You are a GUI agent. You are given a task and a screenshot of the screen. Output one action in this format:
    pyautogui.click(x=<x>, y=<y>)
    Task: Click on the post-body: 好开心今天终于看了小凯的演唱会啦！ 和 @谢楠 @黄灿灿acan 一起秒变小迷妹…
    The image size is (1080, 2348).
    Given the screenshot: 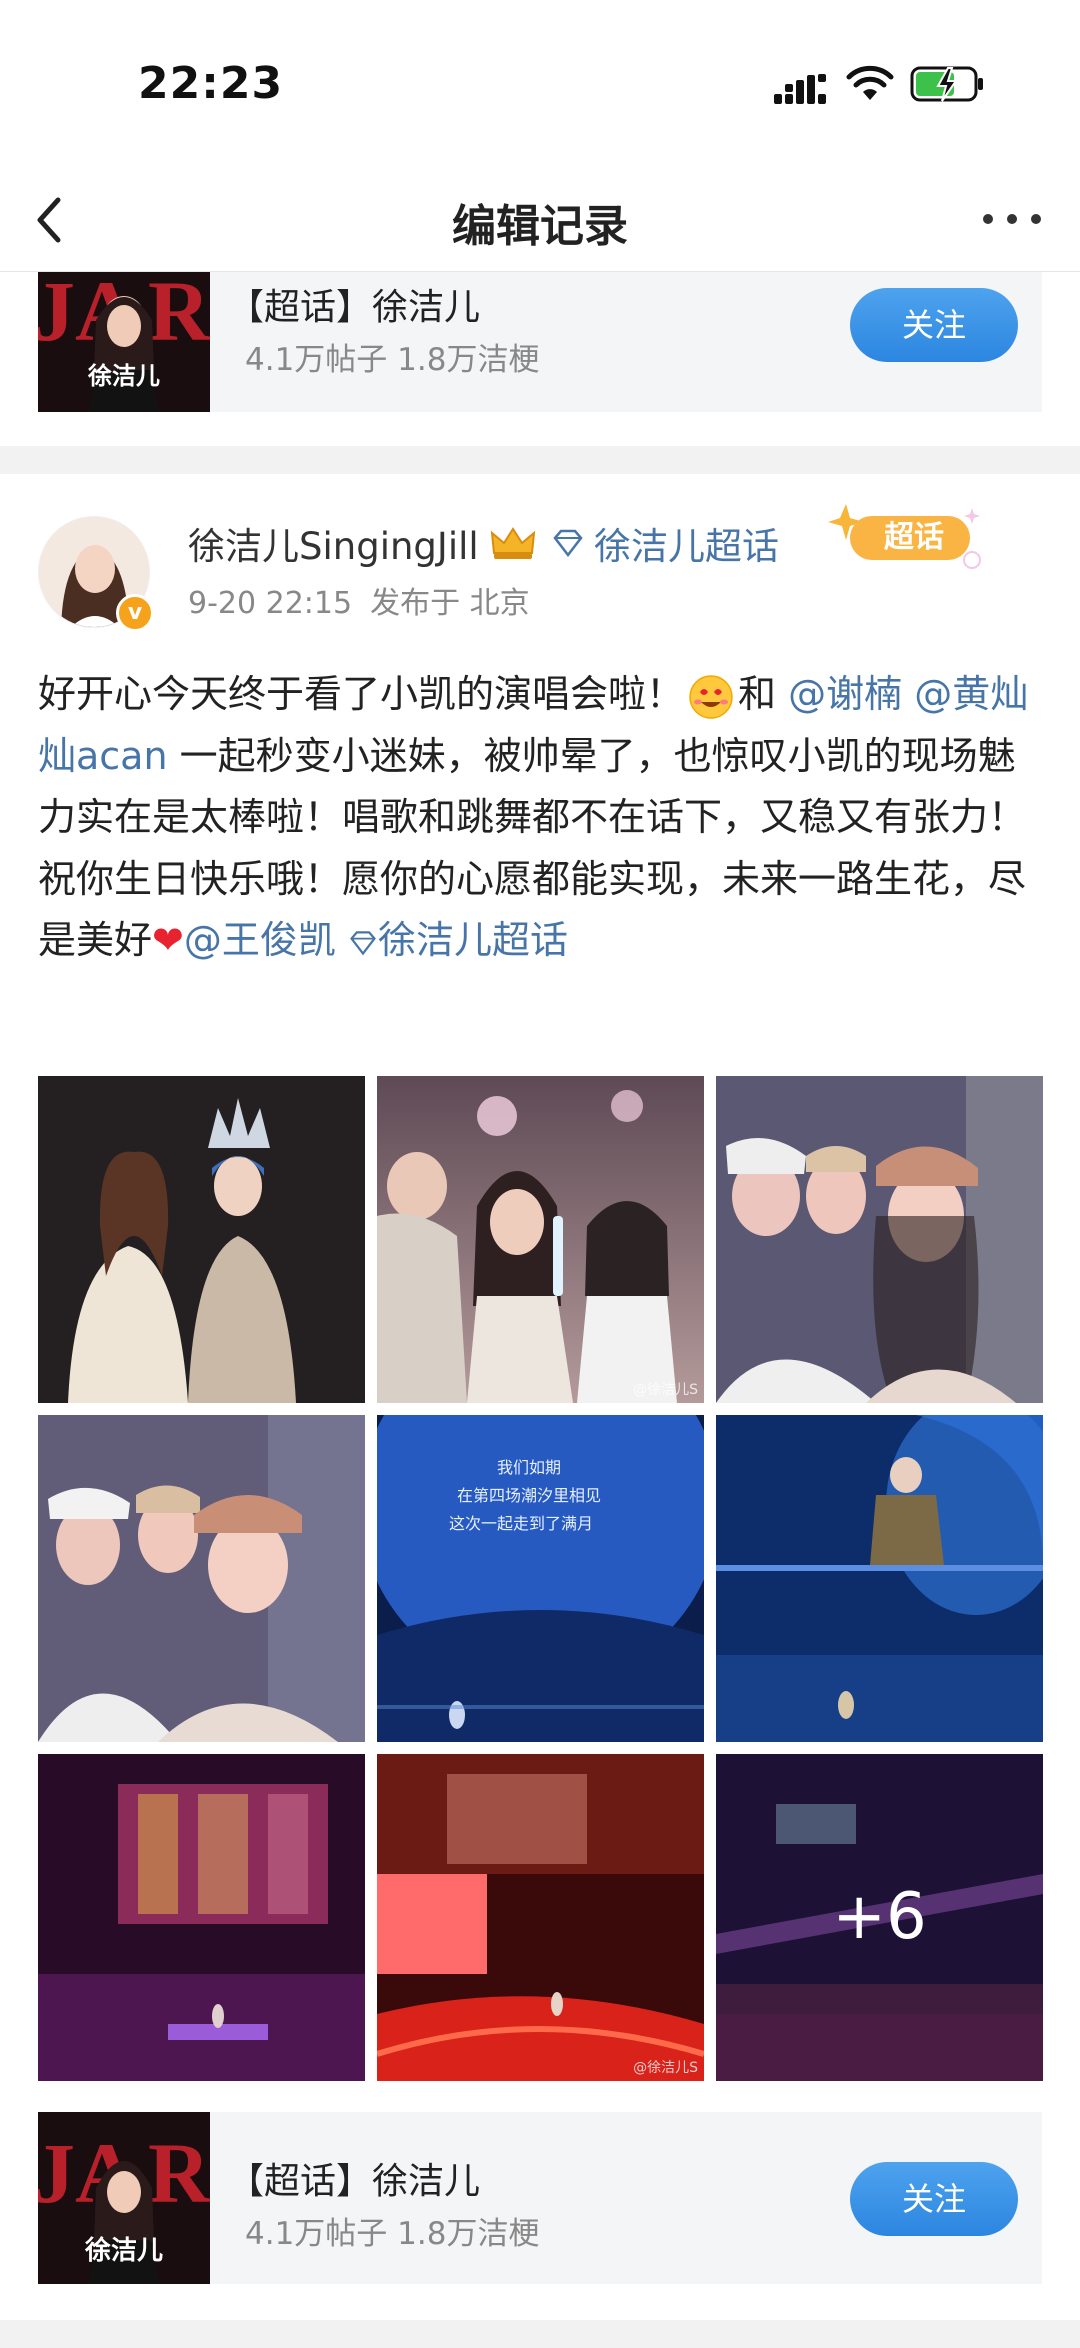 What is the action you would take?
    pyautogui.click(x=543, y=818)
    